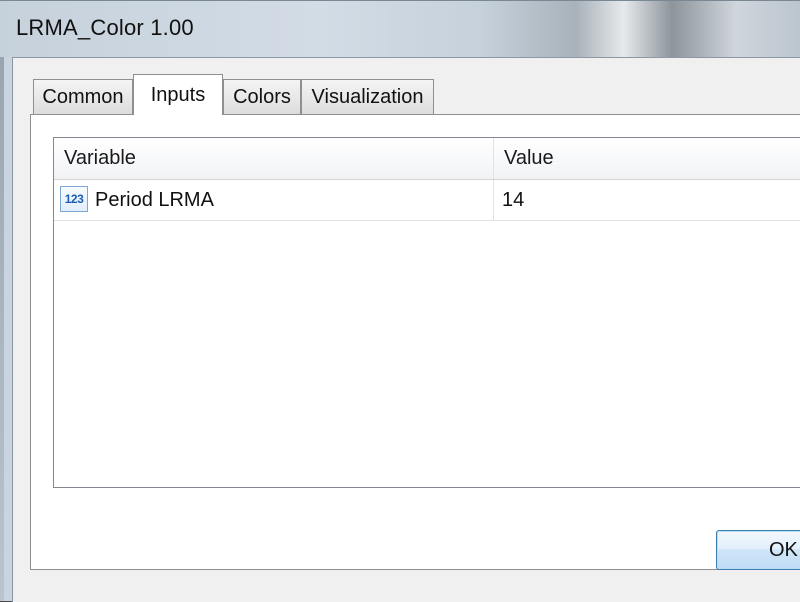 The height and width of the screenshot is (602, 800). Describe the element at coordinates (74, 199) in the screenshot. I see `number-icon: 123` at that location.